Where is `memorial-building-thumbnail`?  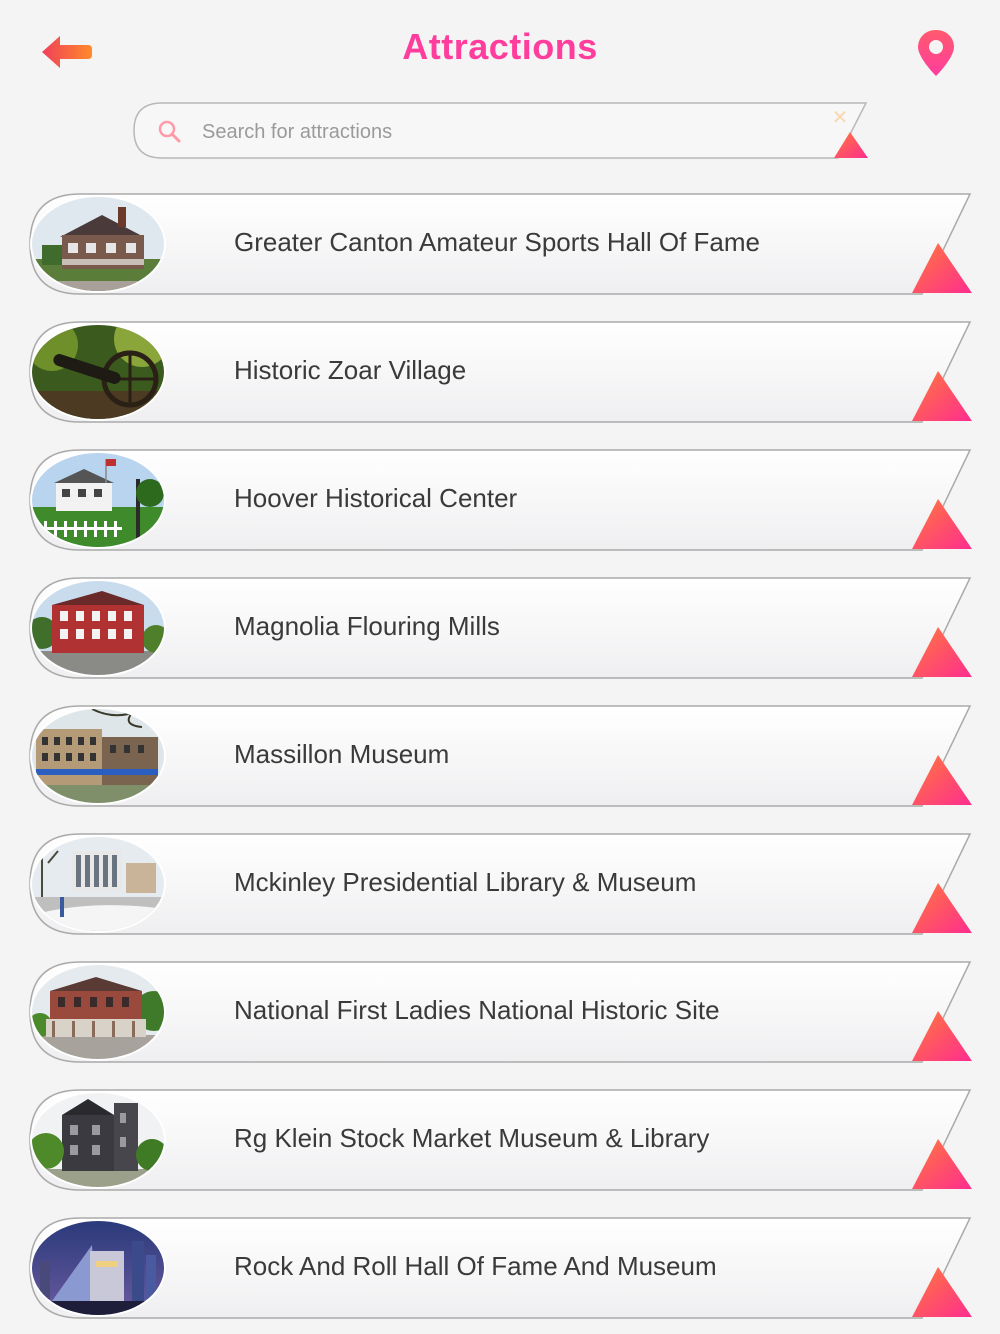
memorial-building-thumbnail is located at coordinates (98, 884).